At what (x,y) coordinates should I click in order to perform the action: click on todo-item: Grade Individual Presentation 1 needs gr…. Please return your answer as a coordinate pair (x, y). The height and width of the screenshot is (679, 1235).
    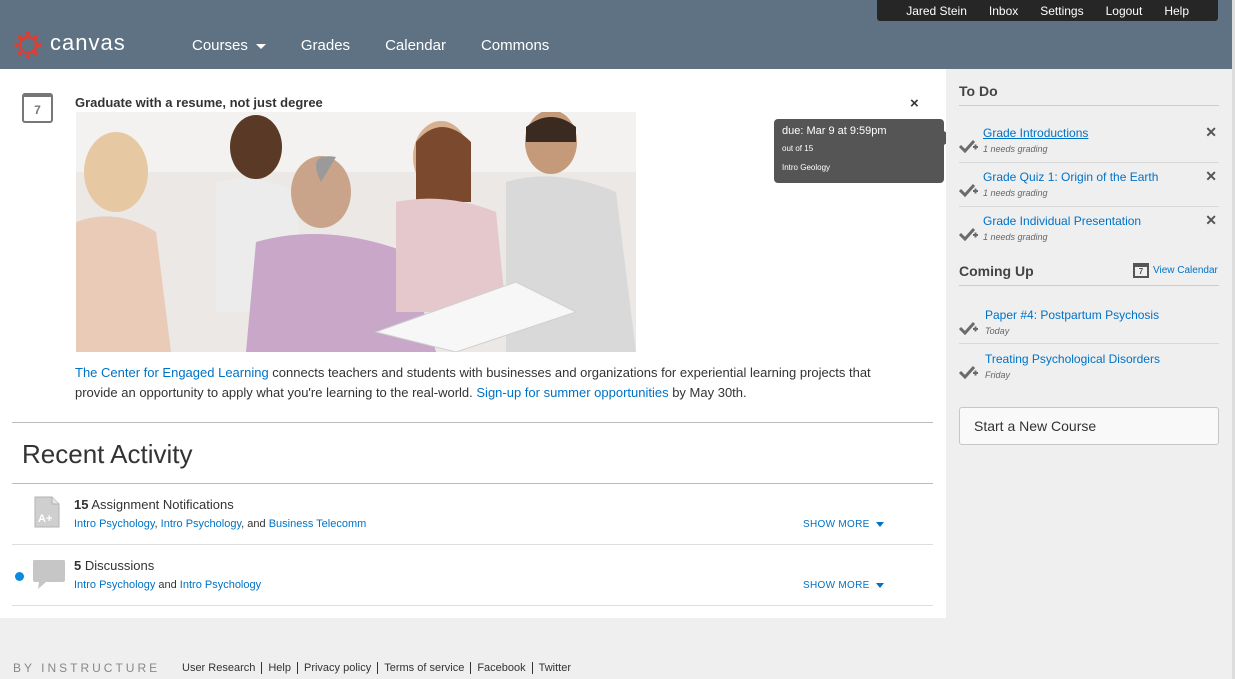
    Looking at the image, I should click on (1088, 234).